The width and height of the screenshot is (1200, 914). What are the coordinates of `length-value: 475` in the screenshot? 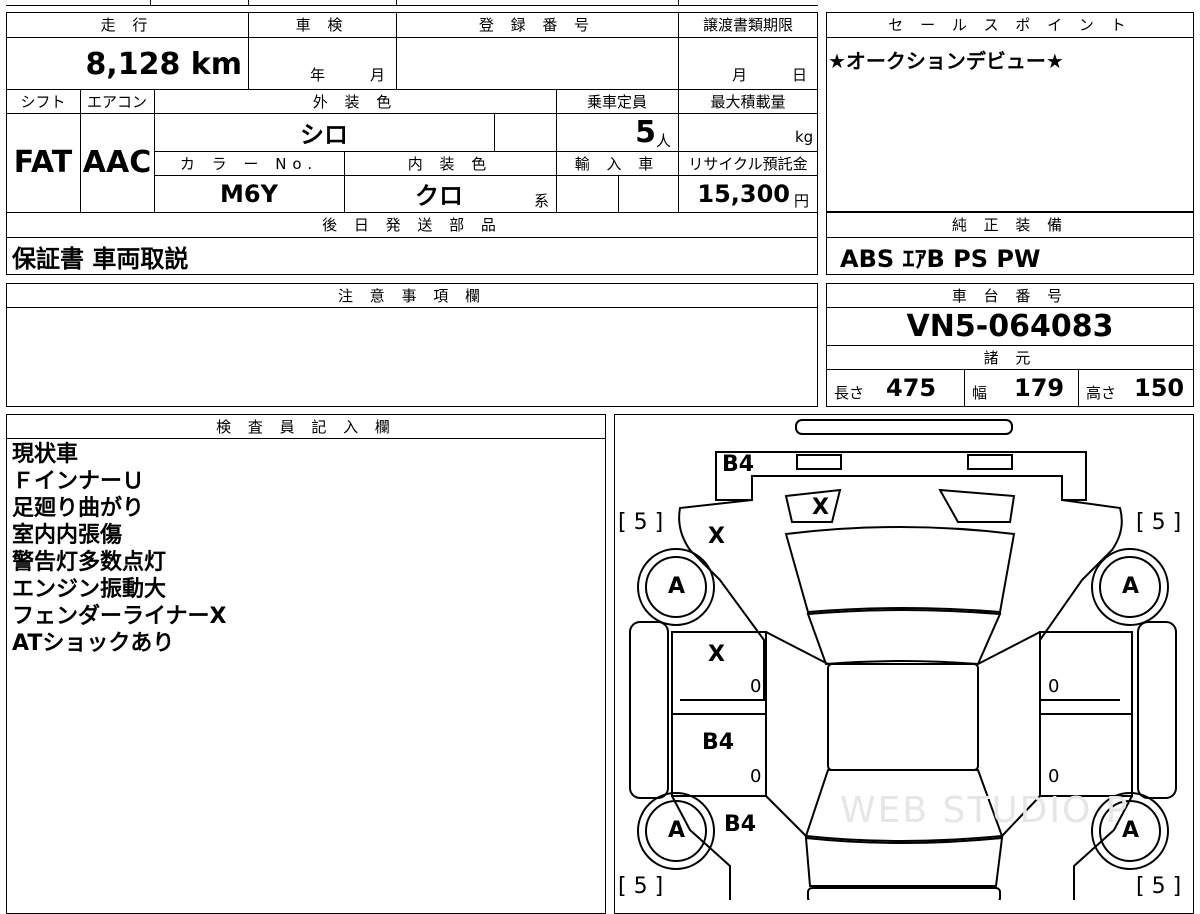 It's located at (911, 388).